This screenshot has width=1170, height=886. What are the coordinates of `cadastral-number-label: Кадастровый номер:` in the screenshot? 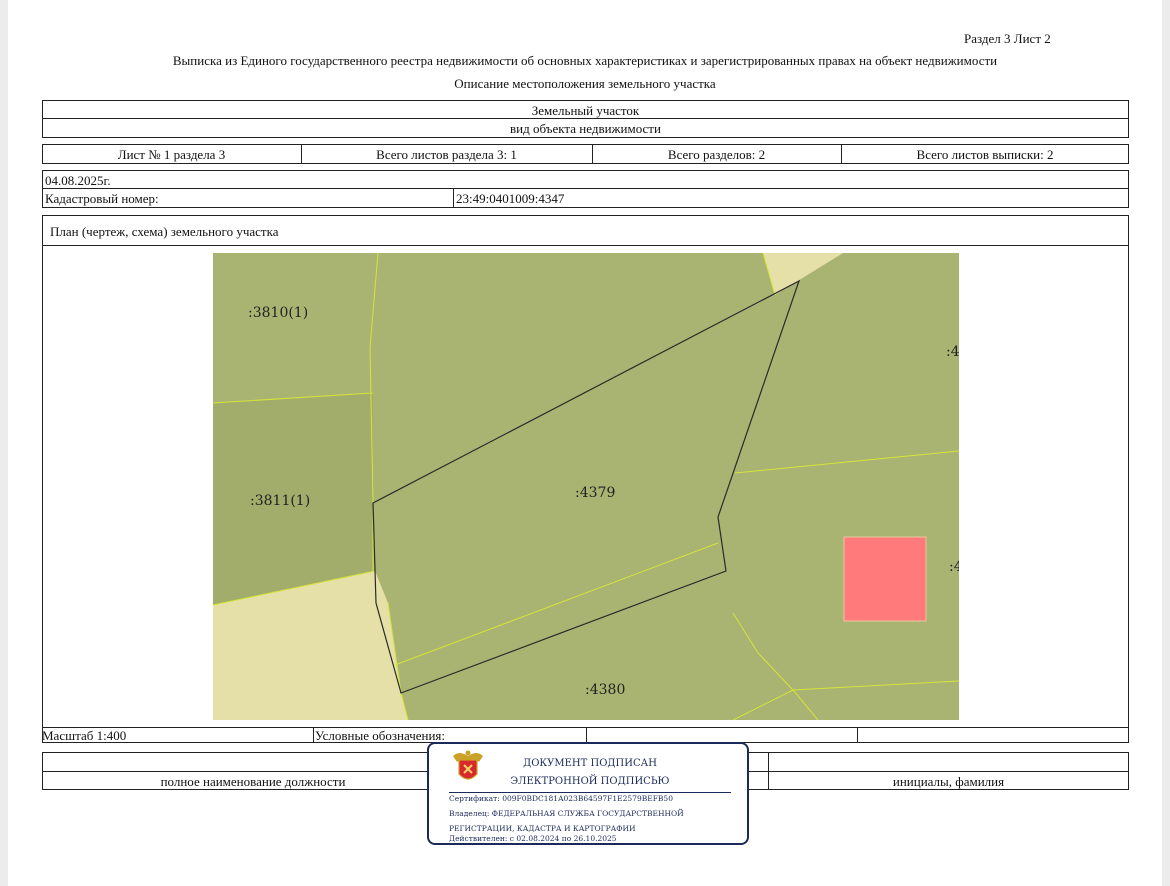 It's located at (102, 198).